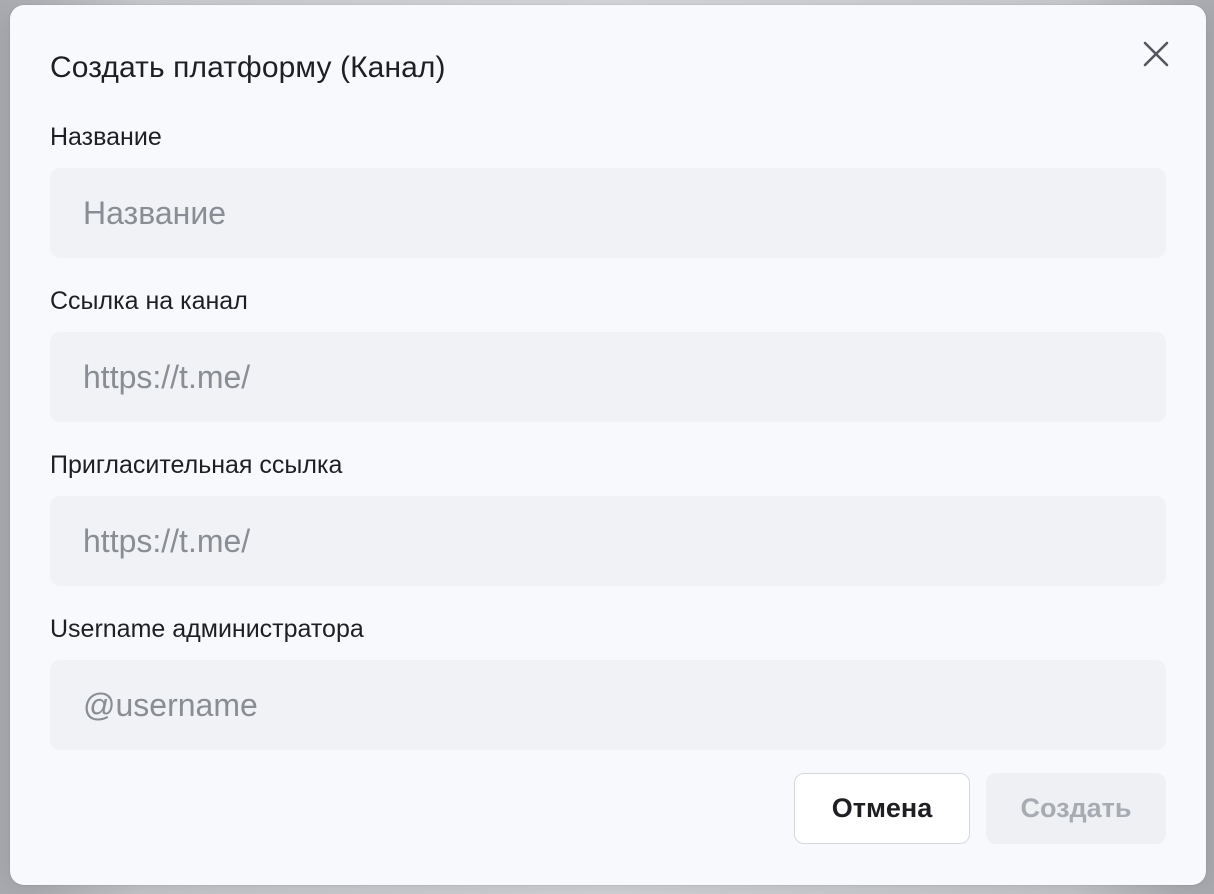 This screenshot has height=894, width=1214. What do you see at coordinates (149, 301) in the screenshot?
I see `channel-link-label: Ссылка на канал` at bounding box center [149, 301].